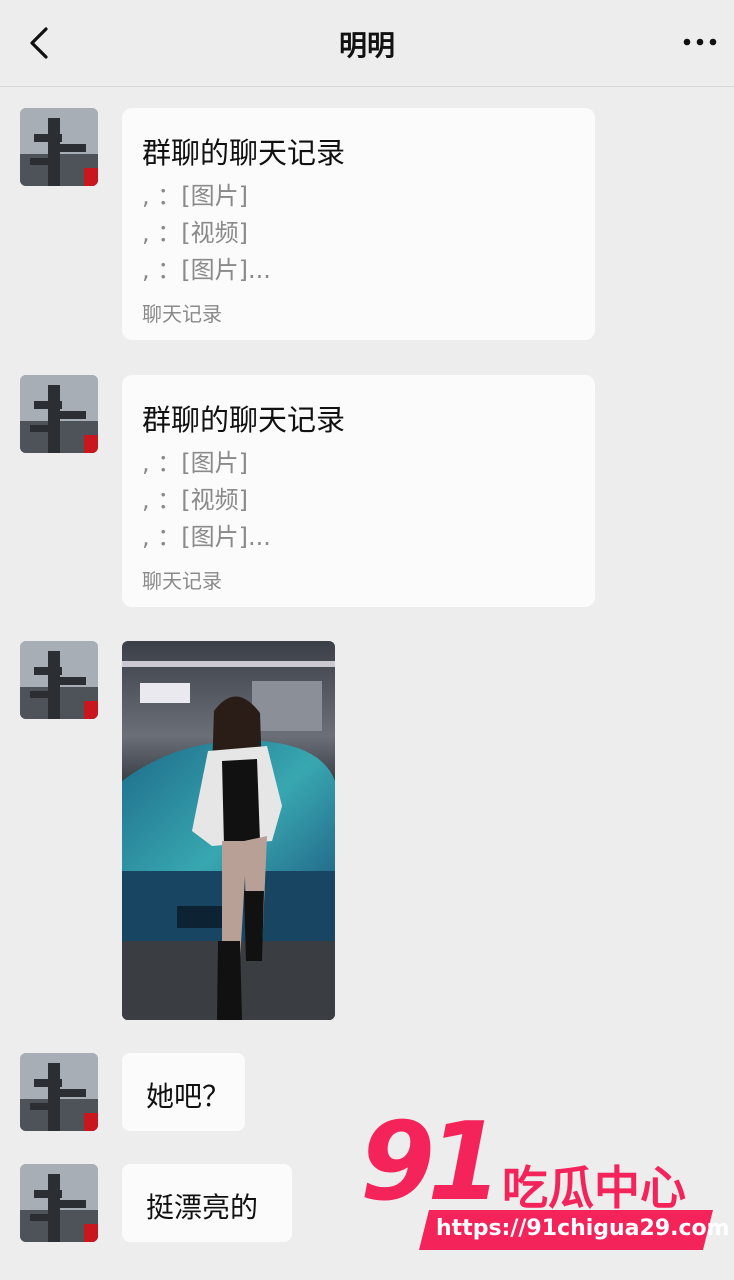 This screenshot has width=734, height=1280. What do you see at coordinates (700, 42) in the screenshot?
I see `more-options-icon` at bounding box center [700, 42].